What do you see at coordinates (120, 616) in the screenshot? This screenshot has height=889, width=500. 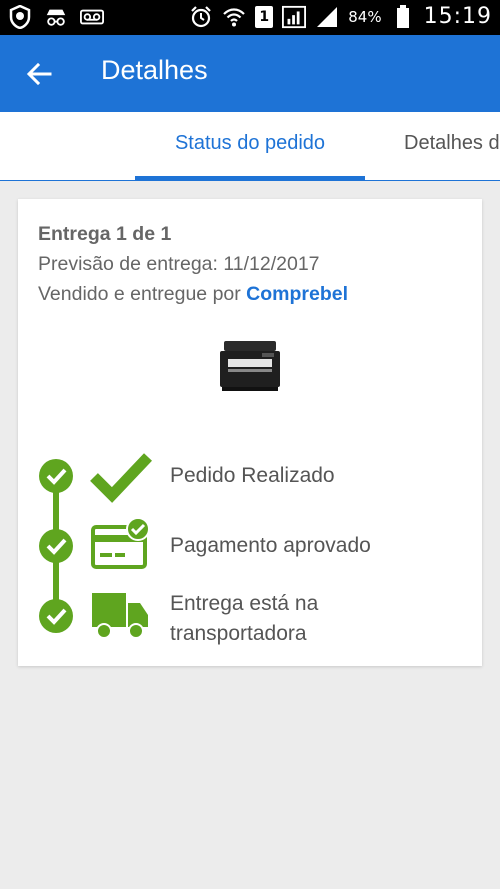 I see `truck-icon` at bounding box center [120, 616].